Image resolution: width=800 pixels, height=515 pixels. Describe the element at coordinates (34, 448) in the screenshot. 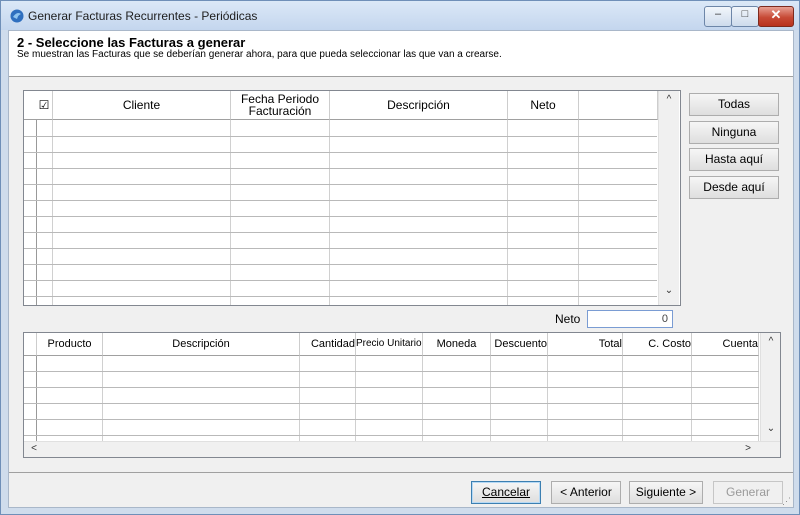

I see `scroll-left-icon: <` at that location.